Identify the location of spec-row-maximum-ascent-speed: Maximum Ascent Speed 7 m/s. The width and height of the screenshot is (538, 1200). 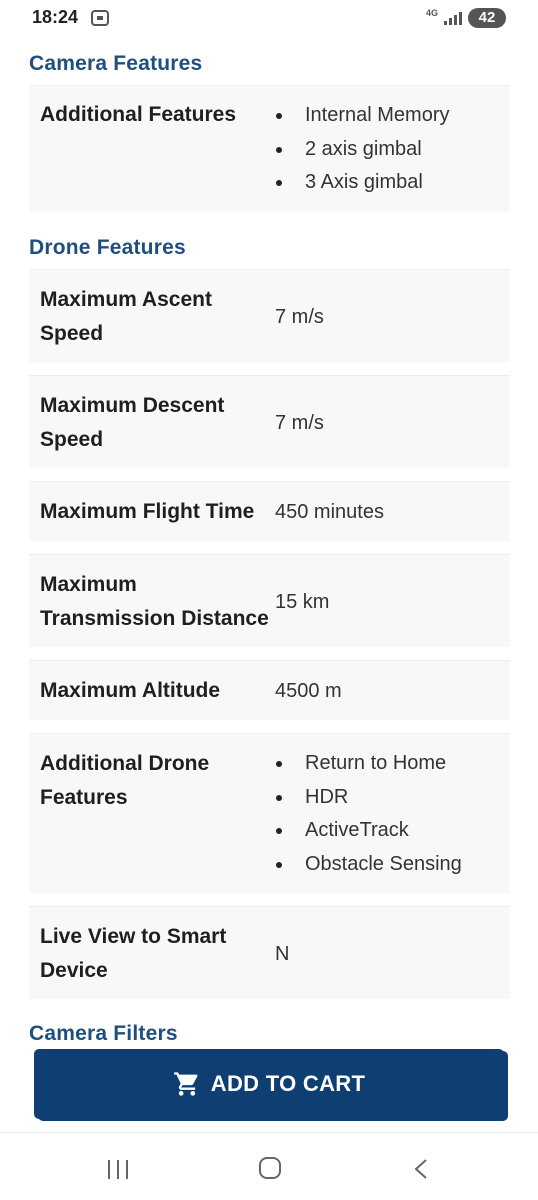
(269, 315).